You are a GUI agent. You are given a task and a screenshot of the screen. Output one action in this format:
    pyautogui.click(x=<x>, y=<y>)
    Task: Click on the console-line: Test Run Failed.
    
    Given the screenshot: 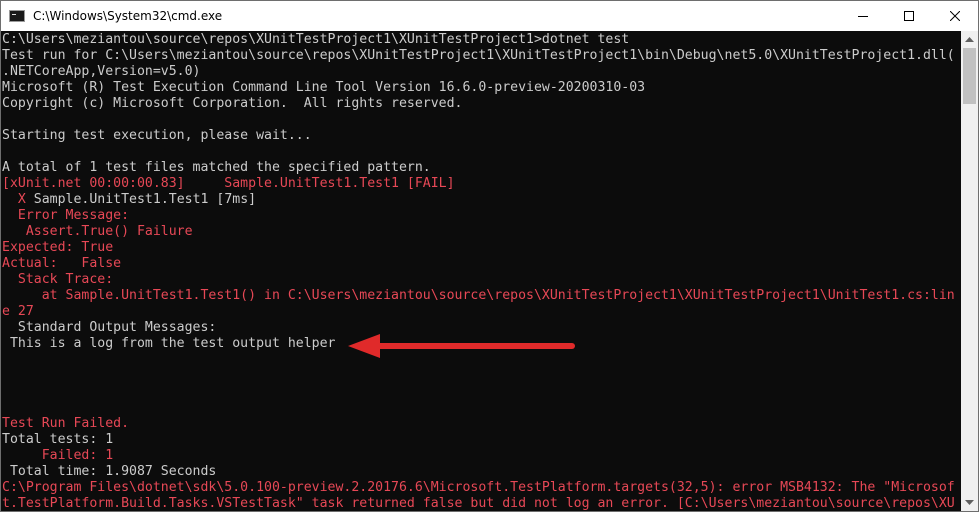 What is the action you would take?
    pyautogui.click(x=66, y=423)
    